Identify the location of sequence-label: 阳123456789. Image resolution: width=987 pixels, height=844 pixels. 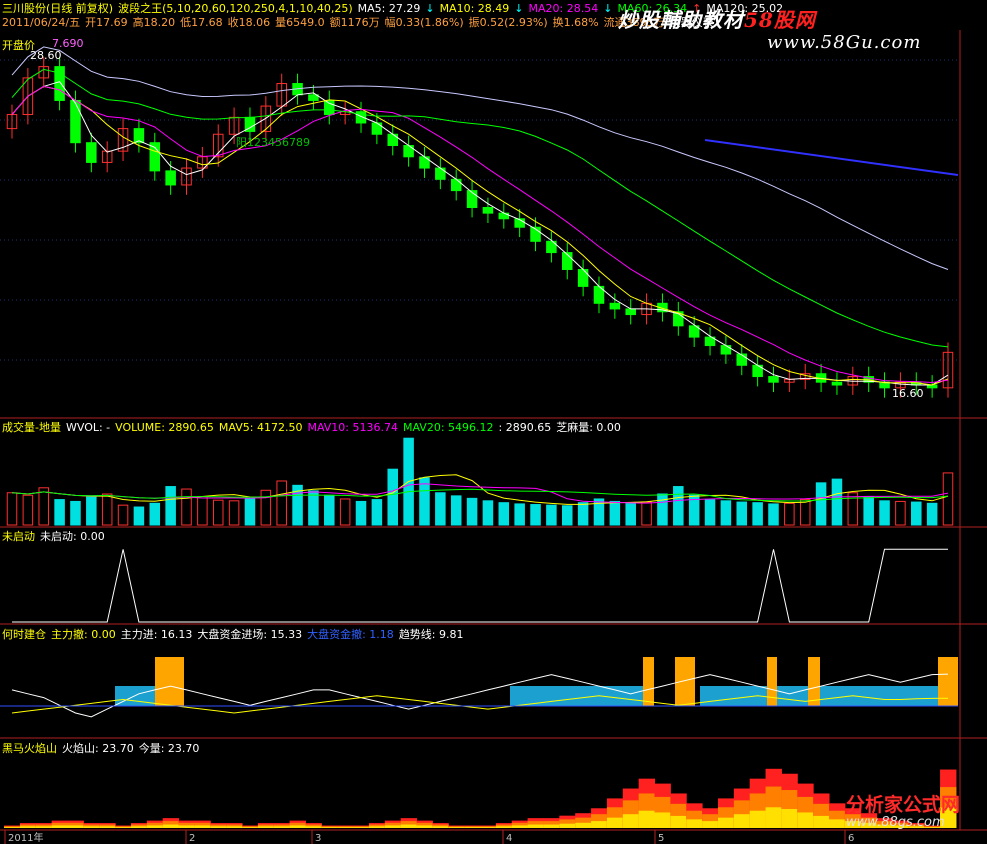
(273, 142).